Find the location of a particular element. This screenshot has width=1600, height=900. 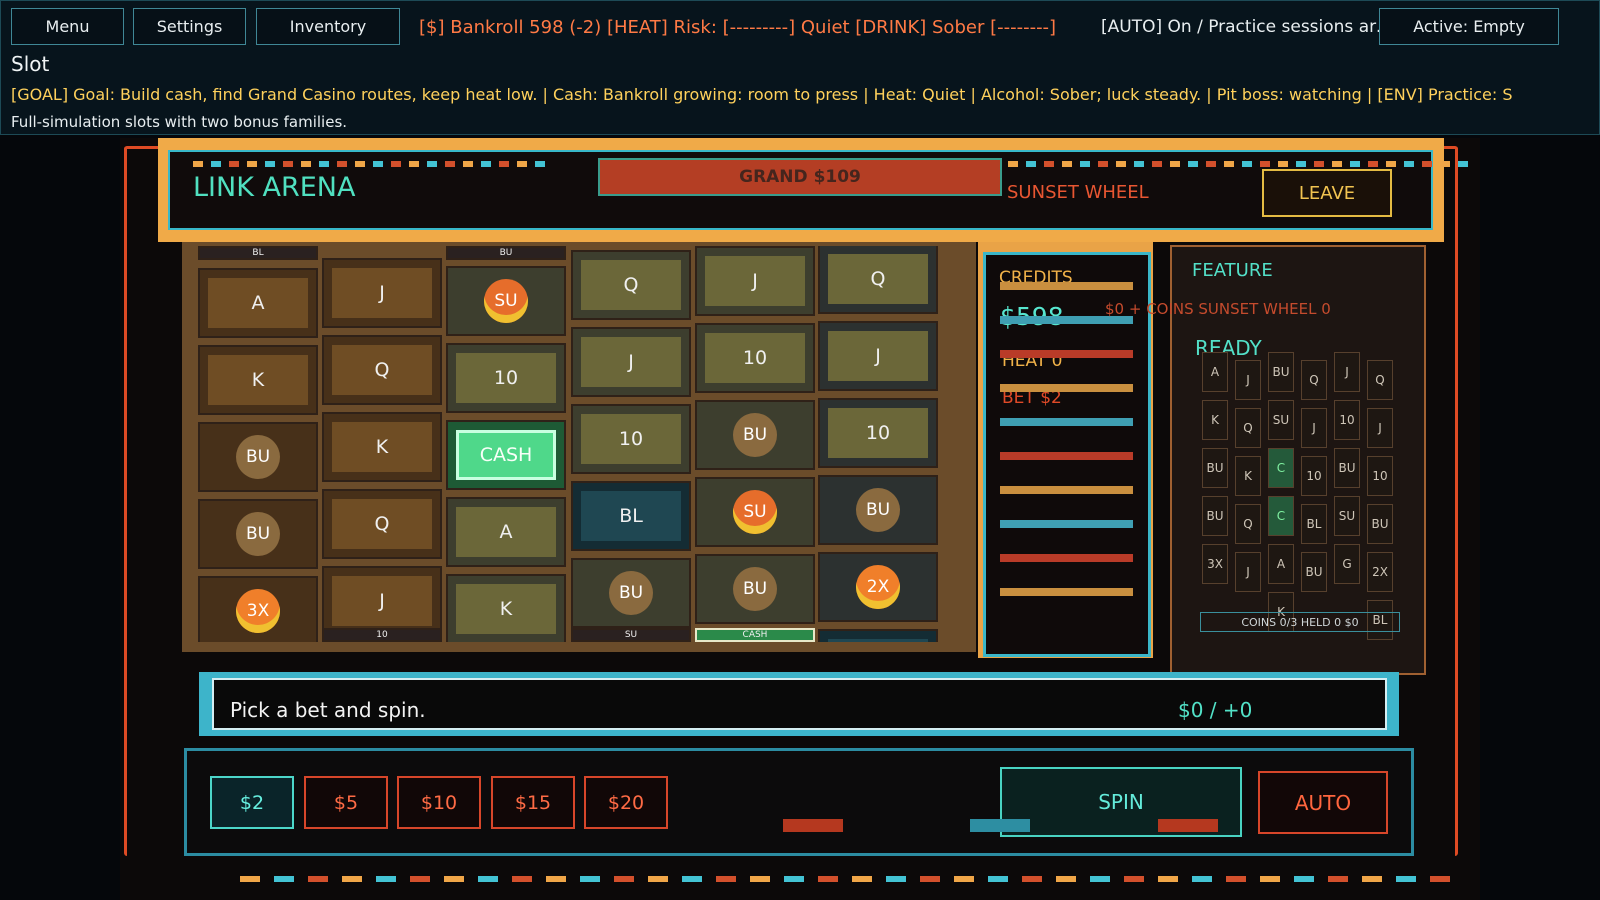

bet-button: $10 is located at coordinates (439, 802).